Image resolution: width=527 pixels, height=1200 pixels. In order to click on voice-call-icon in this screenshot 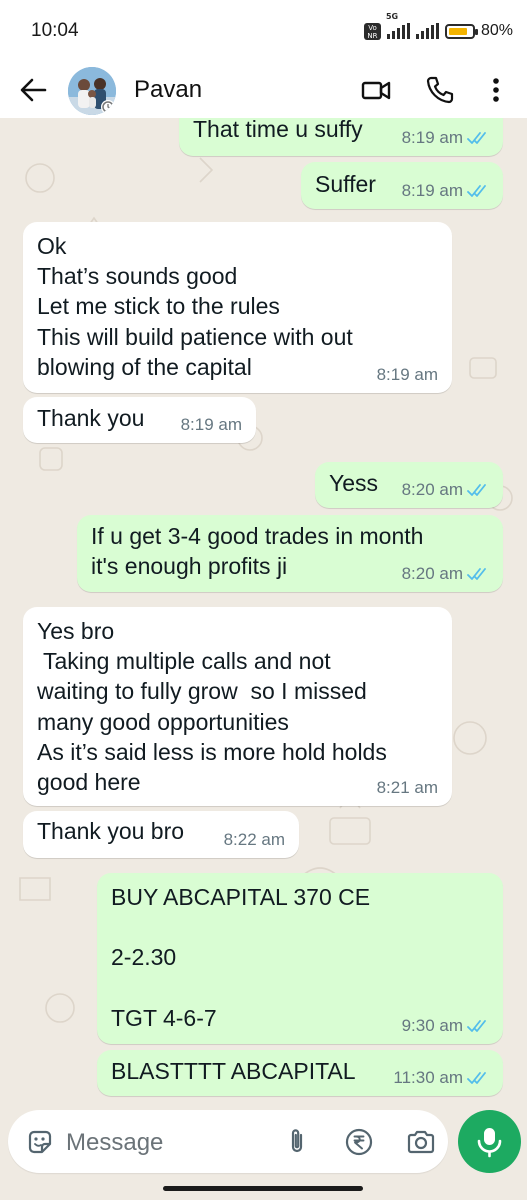, I will do `click(440, 90)`.